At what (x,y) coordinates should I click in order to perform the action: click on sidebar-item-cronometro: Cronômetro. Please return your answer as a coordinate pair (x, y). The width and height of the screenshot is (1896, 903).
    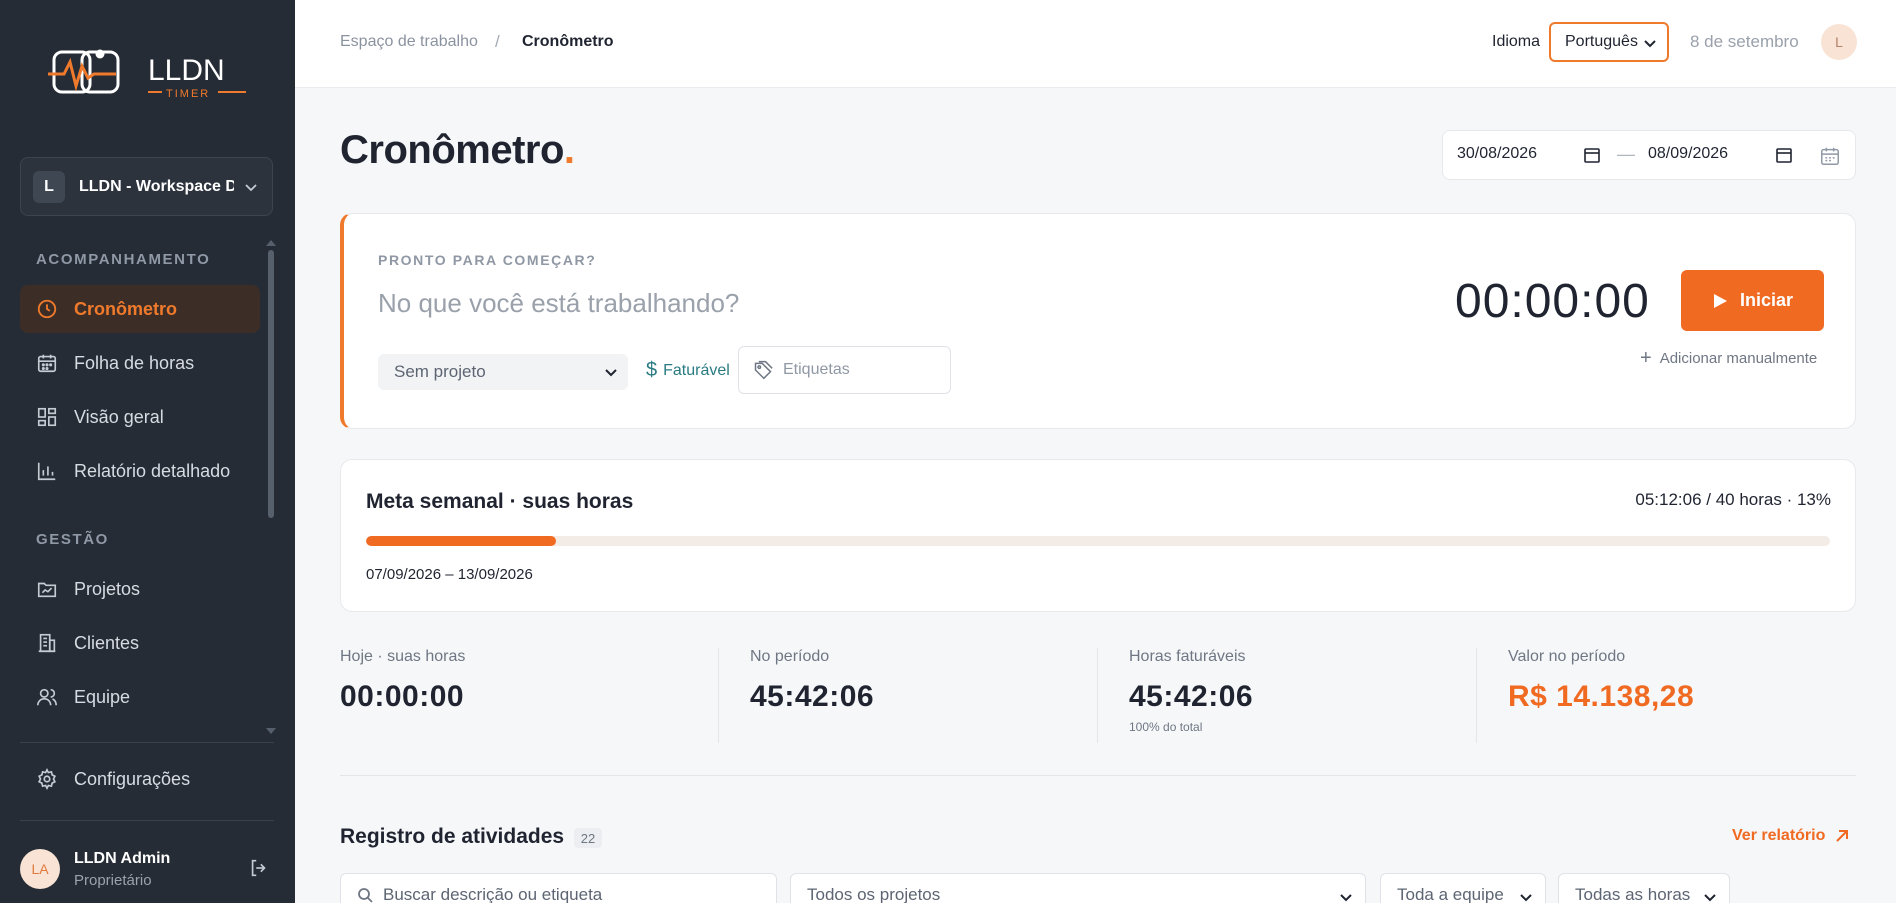
    Looking at the image, I should click on (140, 309).